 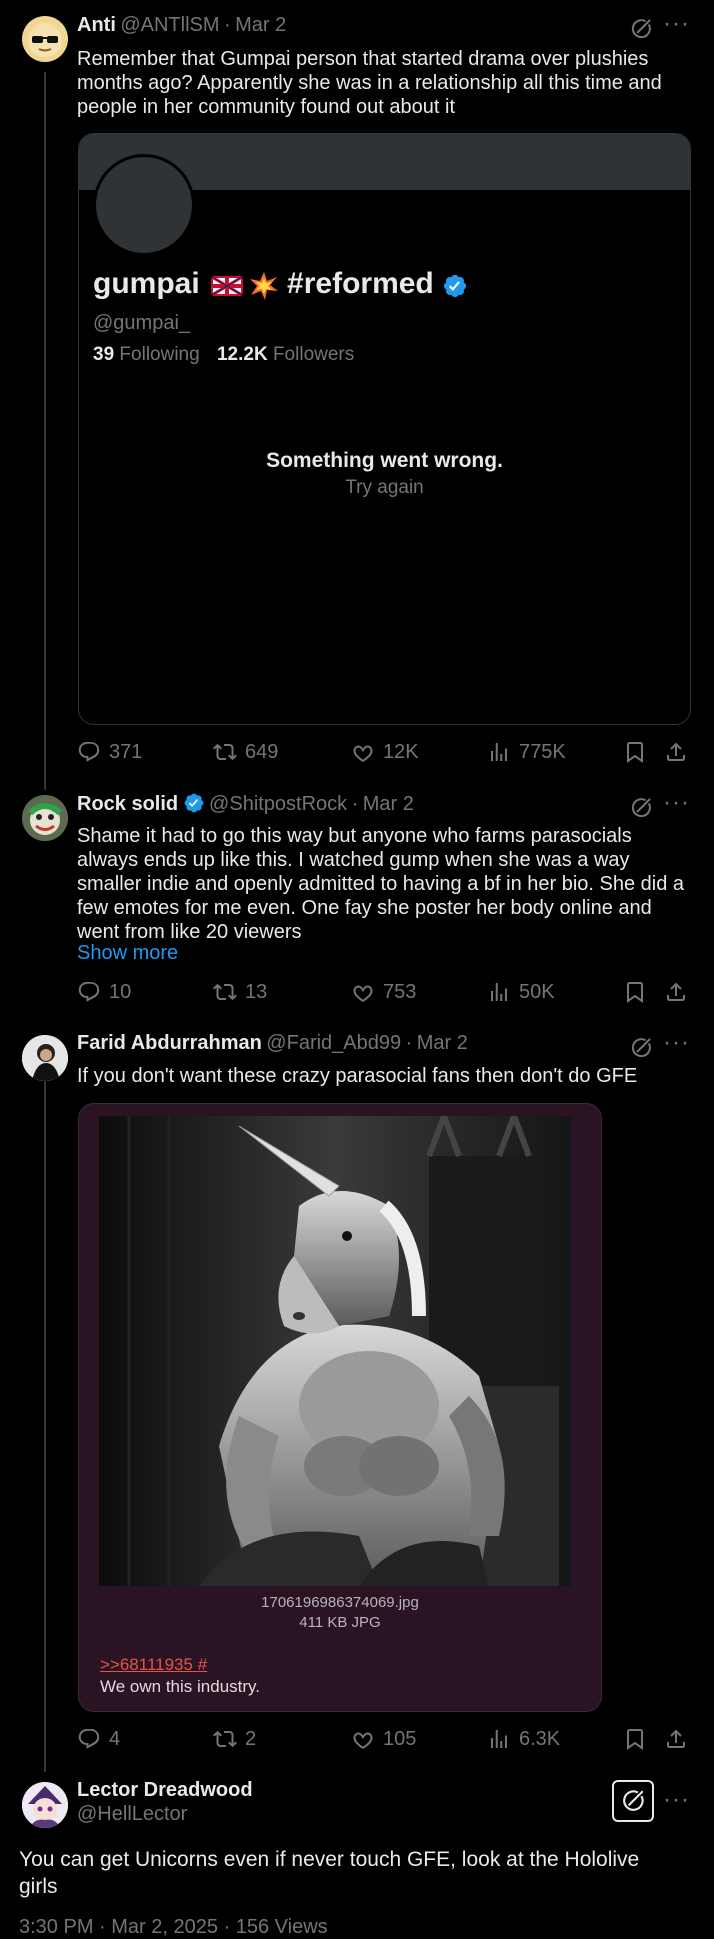 I want to click on profile-name-row: gumpai #reformed, so click(x=280, y=286).